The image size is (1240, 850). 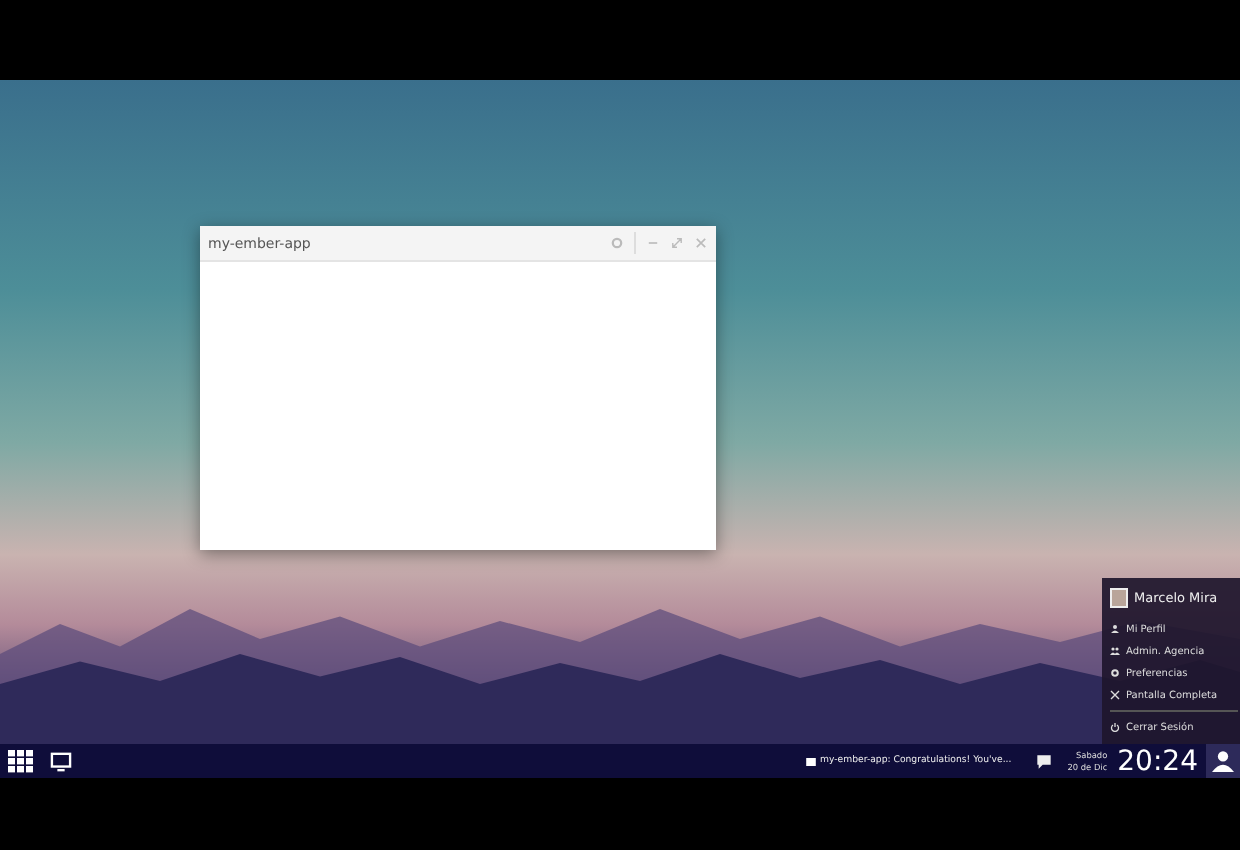 I want to click on app-grid-icon, so click(x=21, y=761).